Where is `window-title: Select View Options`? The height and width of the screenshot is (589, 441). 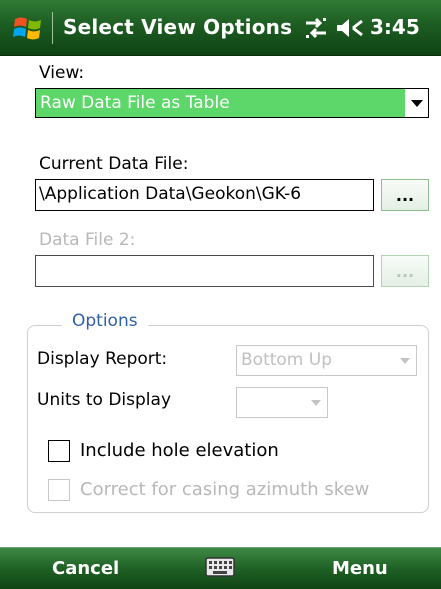
window-title: Select View Options is located at coordinates (178, 27).